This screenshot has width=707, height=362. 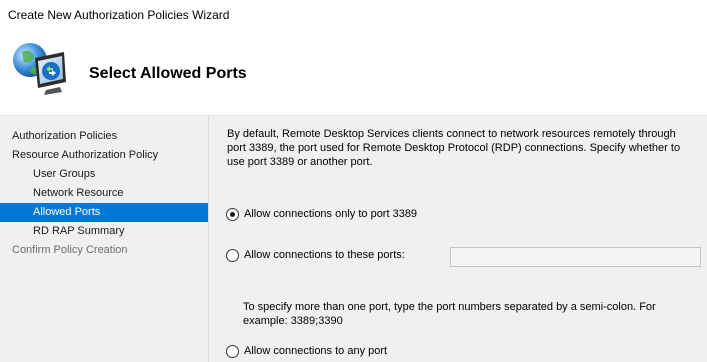 What do you see at coordinates (330, 214) in the screenshot?
I see `option-port-3389-label: Allow connections only to port 3389` at bounding box center [330, 214].